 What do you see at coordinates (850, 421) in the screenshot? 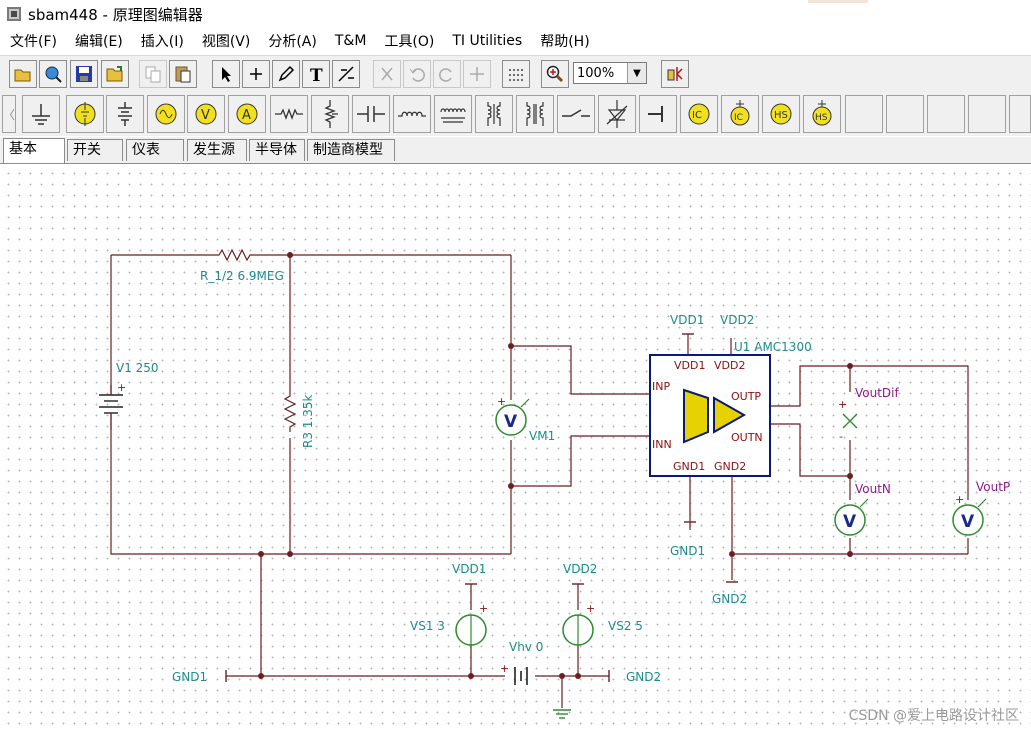
I see `voutdif-probe` at bounding box center [850, 421].